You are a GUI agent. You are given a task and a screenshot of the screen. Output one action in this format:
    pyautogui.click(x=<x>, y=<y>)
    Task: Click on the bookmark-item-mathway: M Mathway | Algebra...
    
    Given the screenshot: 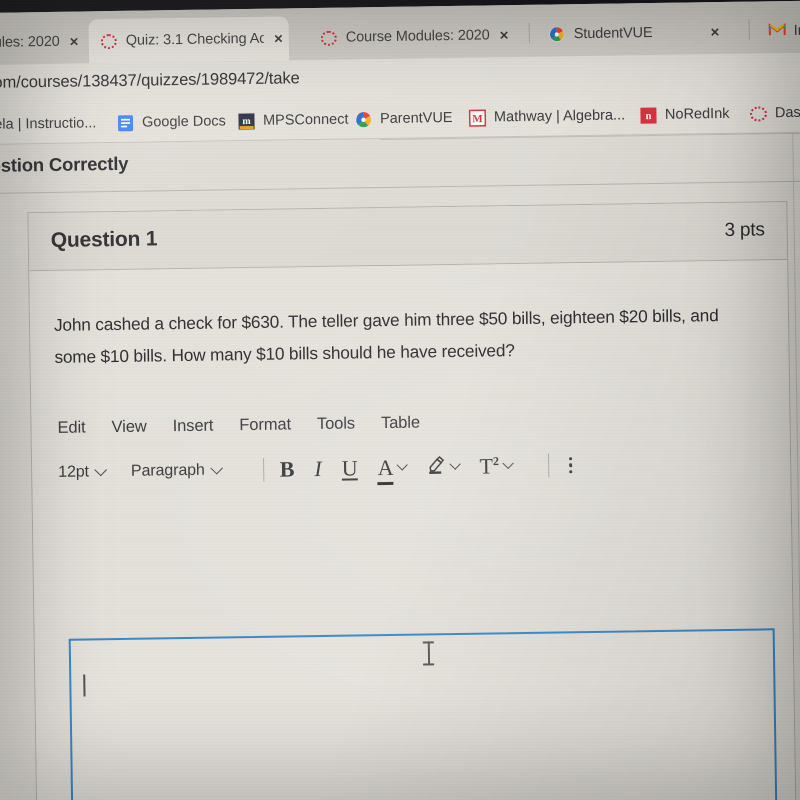 What is the action you would take?
    pyautogui.click(x=547, y=116)
    